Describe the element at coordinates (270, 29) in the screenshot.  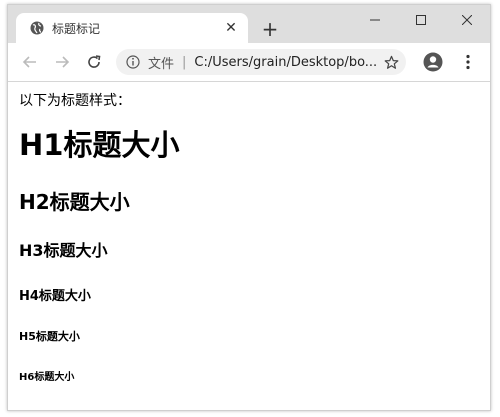
I see `new-tab-button: +` at that location.